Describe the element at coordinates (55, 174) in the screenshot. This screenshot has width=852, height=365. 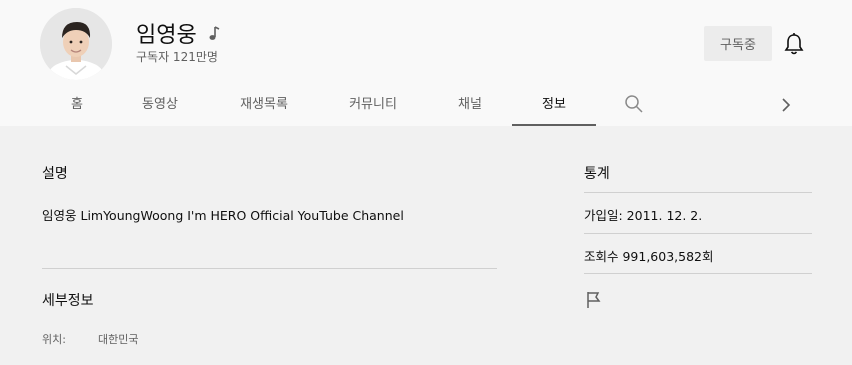
I see `description-title: 설명` at that location.